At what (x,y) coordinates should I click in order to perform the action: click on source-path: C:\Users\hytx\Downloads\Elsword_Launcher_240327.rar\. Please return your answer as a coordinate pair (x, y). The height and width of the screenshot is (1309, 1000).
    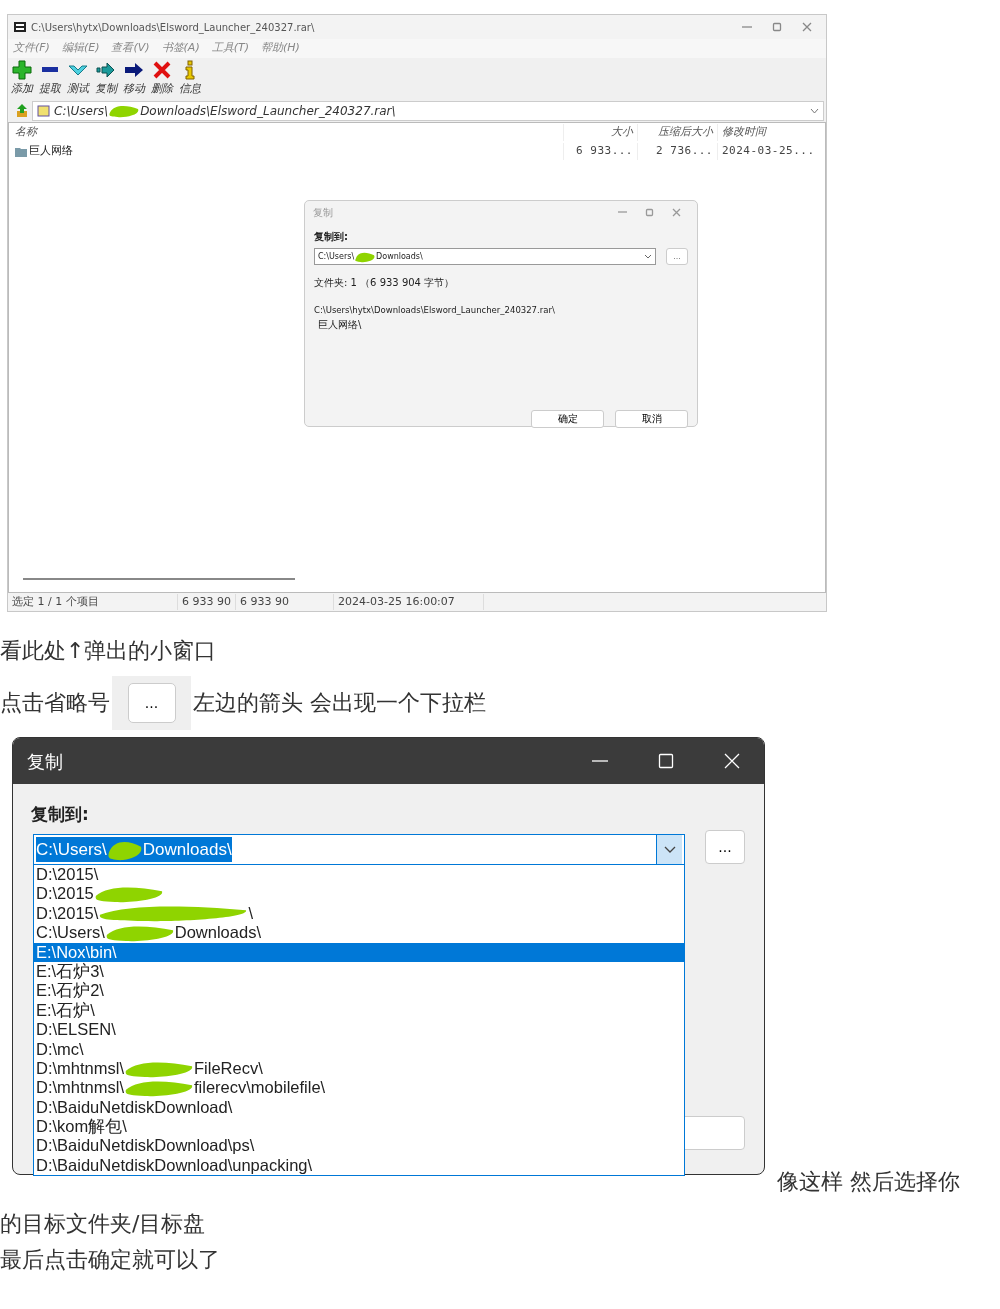
    Looking at the image, I should click on (435, 310).